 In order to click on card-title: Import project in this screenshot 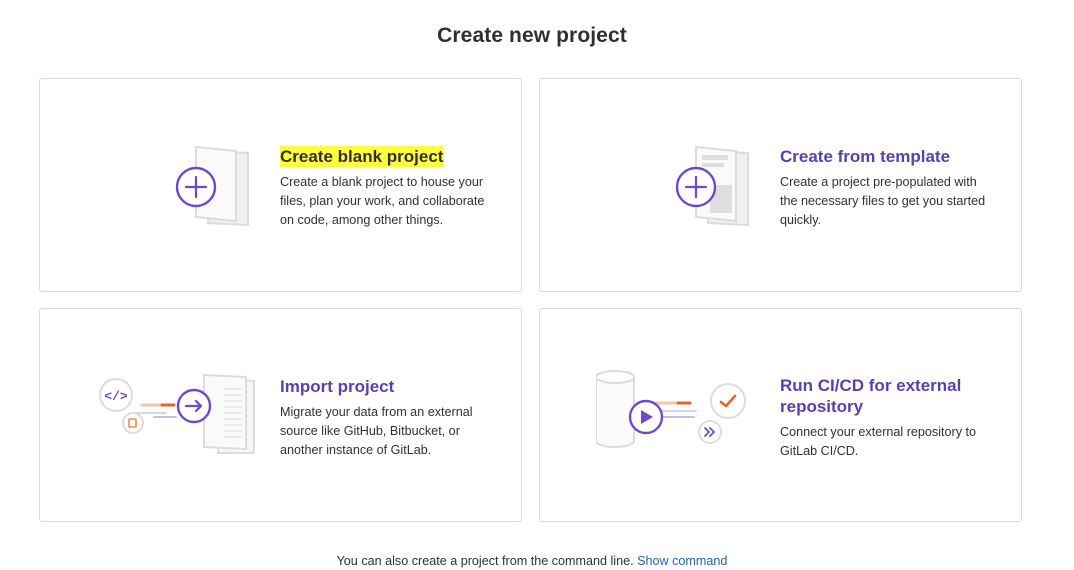, I will do `click(387, 386)`.